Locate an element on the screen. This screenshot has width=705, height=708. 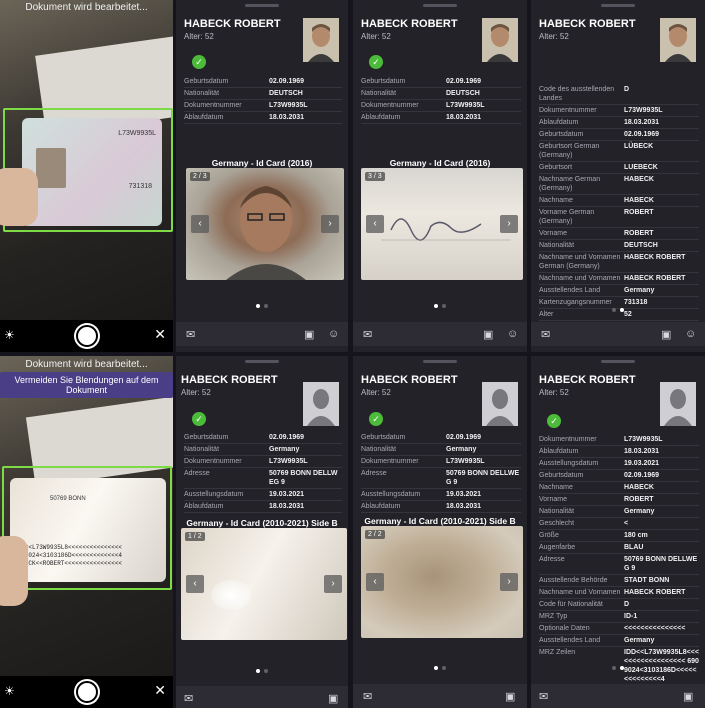
image-counter: 2 / 2 is located at coordinates (375, 534).